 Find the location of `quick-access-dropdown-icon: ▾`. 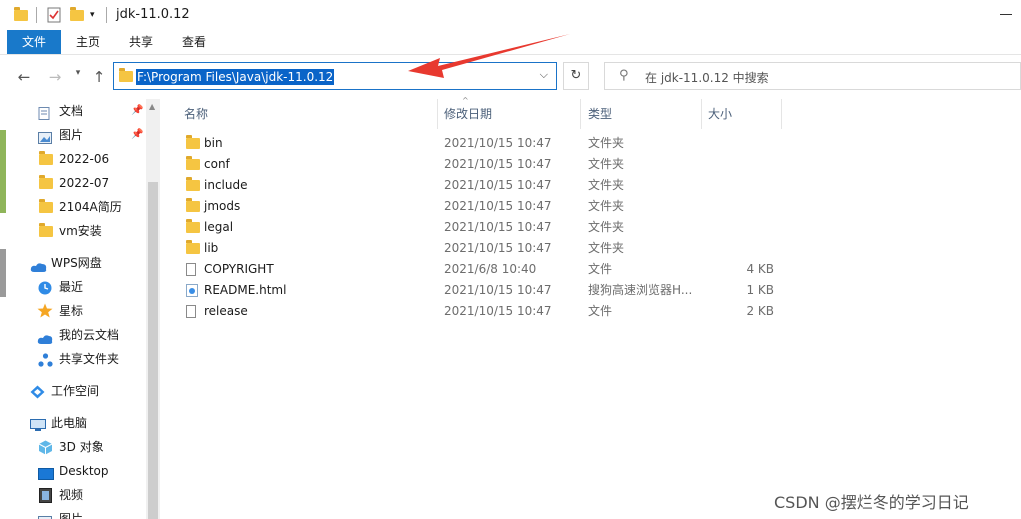

quick-access-dropdown-icon: ▾ is located at coordinates (92, 15).